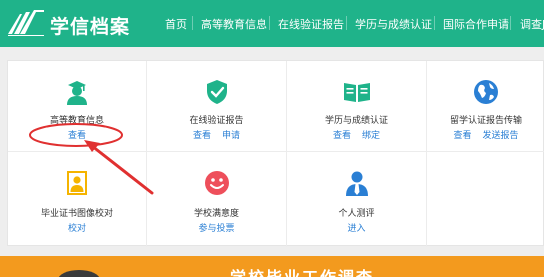 The width and height of the screenshot is (544, 277). I want to click on tile-links: 查看 发送报告, so click(485, 134).